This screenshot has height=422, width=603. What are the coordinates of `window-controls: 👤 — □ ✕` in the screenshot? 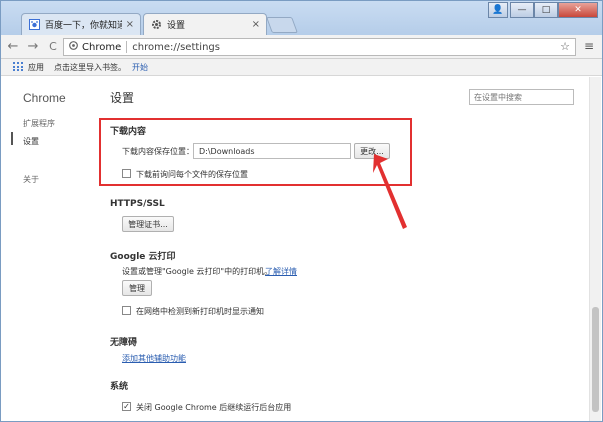 It's located at (543, 10).